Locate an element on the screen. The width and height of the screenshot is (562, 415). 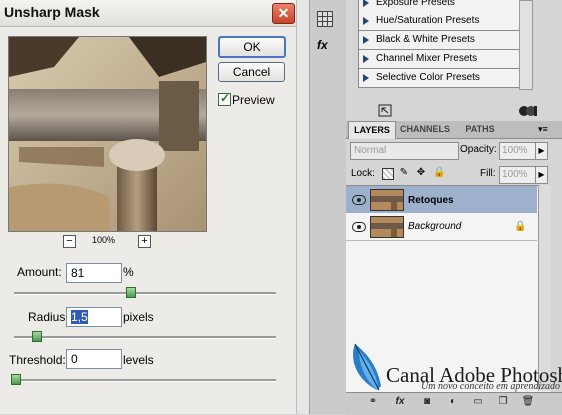
cancel-button: Cancel is located at coordinates (251, 72).